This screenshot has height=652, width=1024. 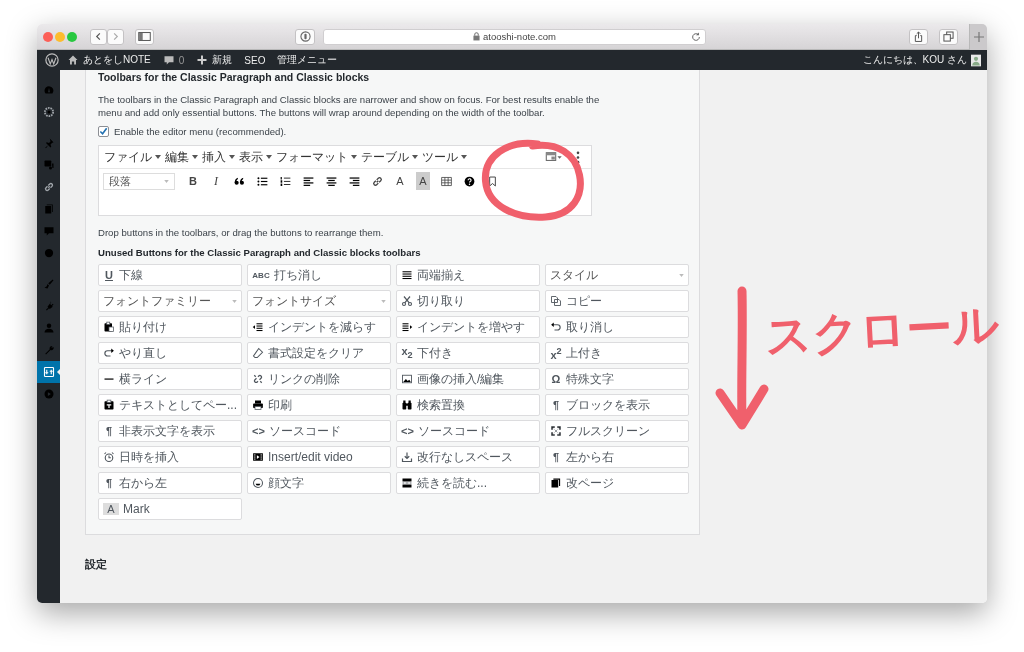 I want to click on toolbar-button: 顔文字, so click(x=319, y=483).